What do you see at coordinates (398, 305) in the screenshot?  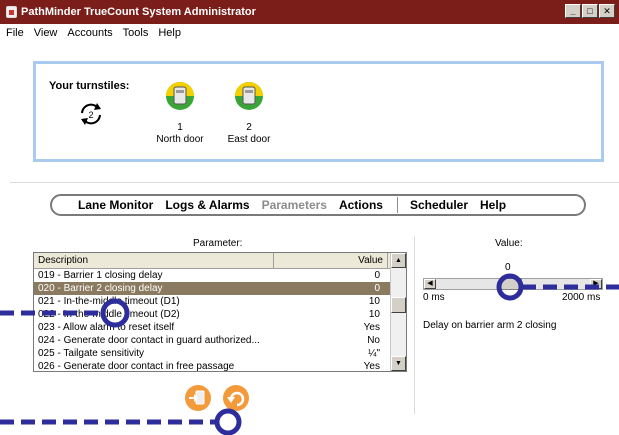 I see `scroll-thumb` at bounding box center [398, 305].